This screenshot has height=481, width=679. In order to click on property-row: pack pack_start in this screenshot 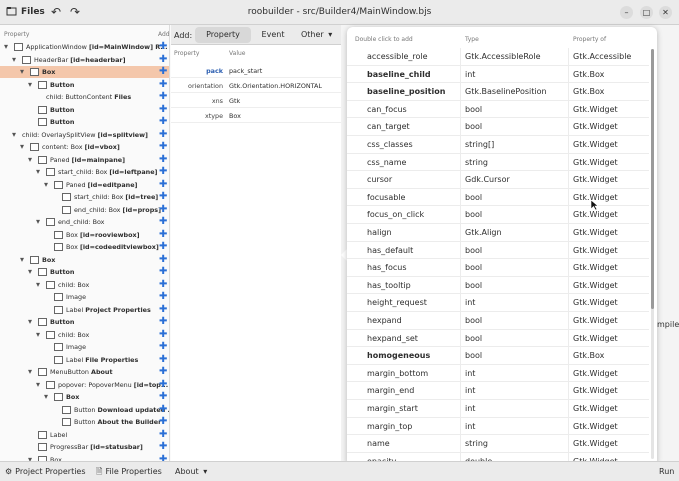, I will do `click(256, 70)`.